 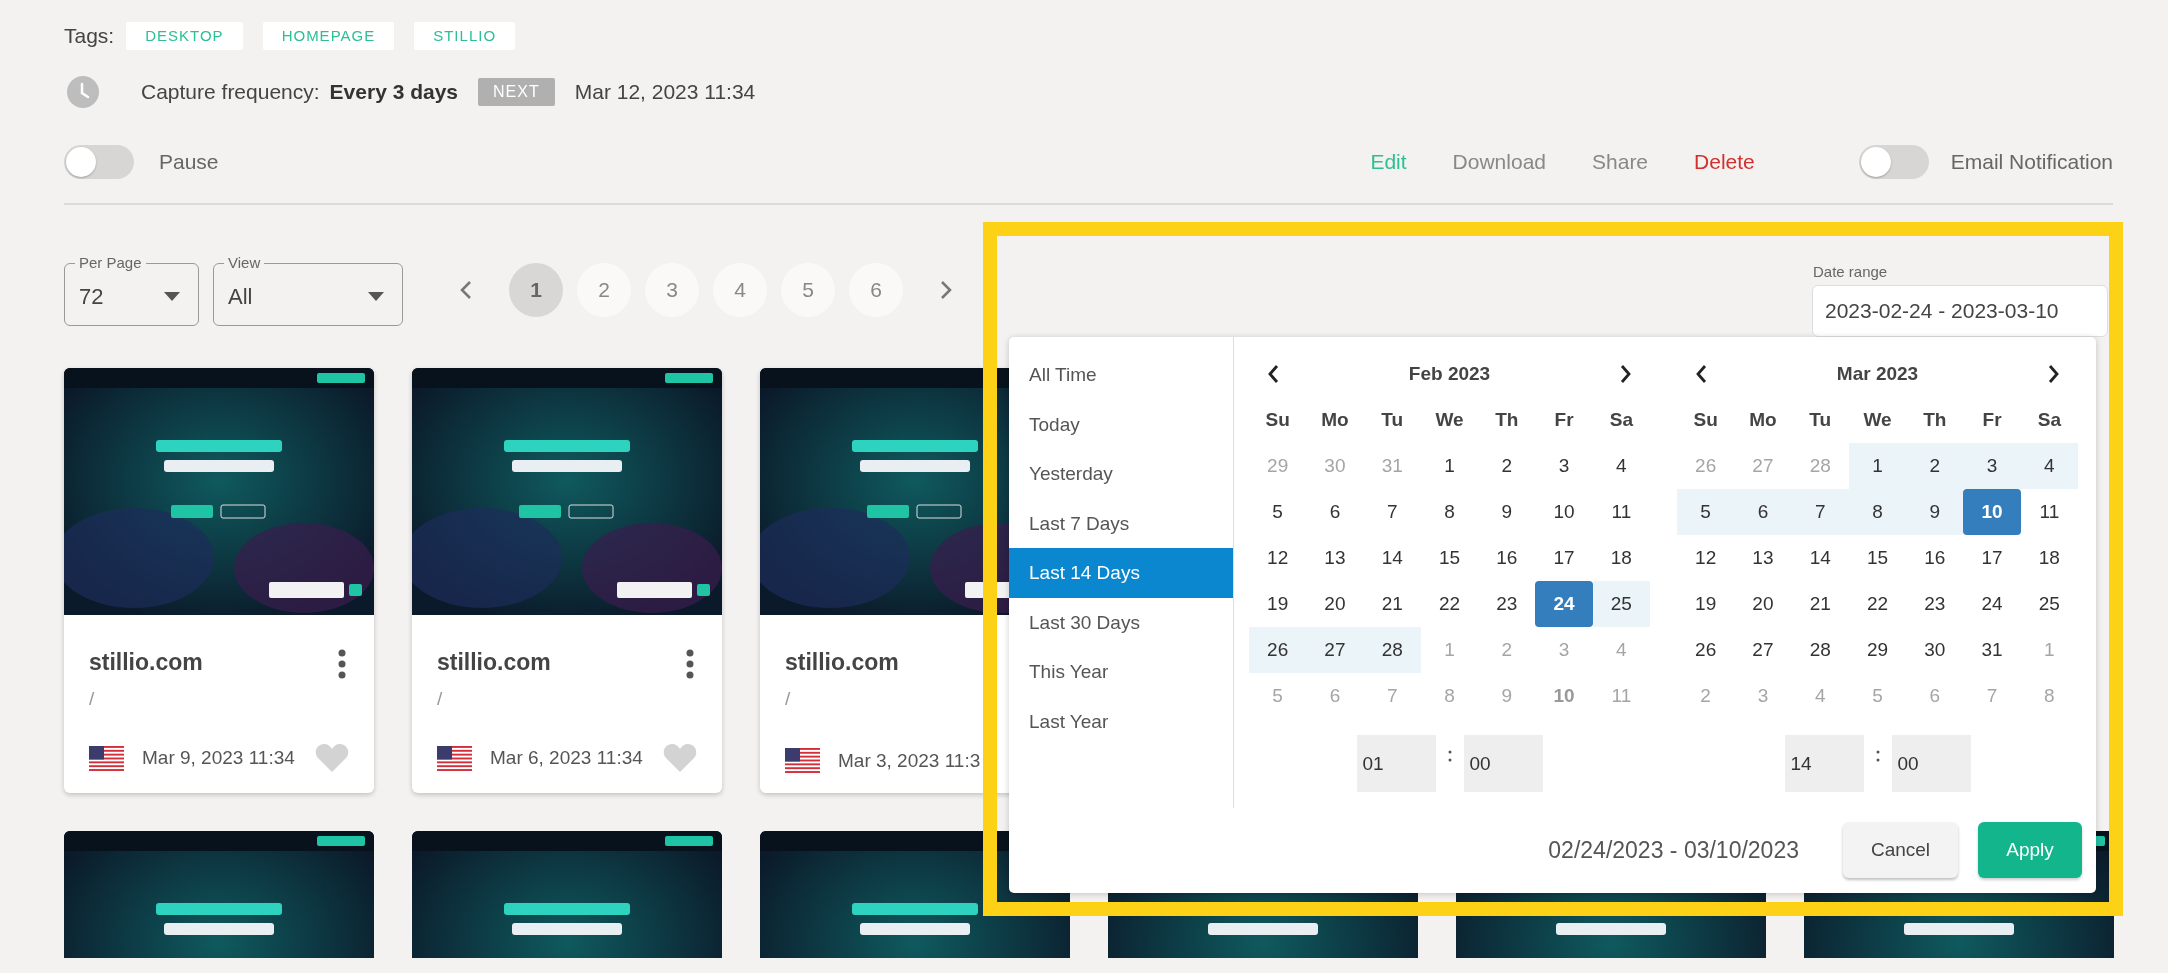 I want to click on hour-field: 14, so click(x=1824, y=763).